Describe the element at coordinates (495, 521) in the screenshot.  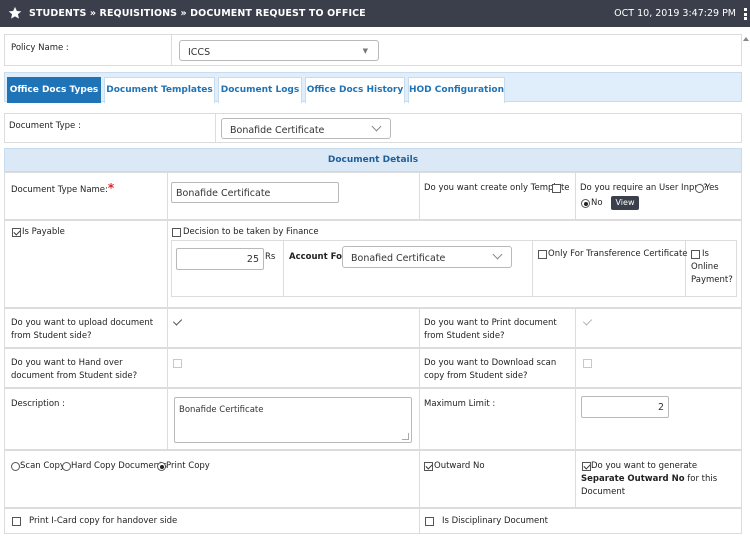
I see `disciplinary-label: Is Disciplinary Document` at that location.